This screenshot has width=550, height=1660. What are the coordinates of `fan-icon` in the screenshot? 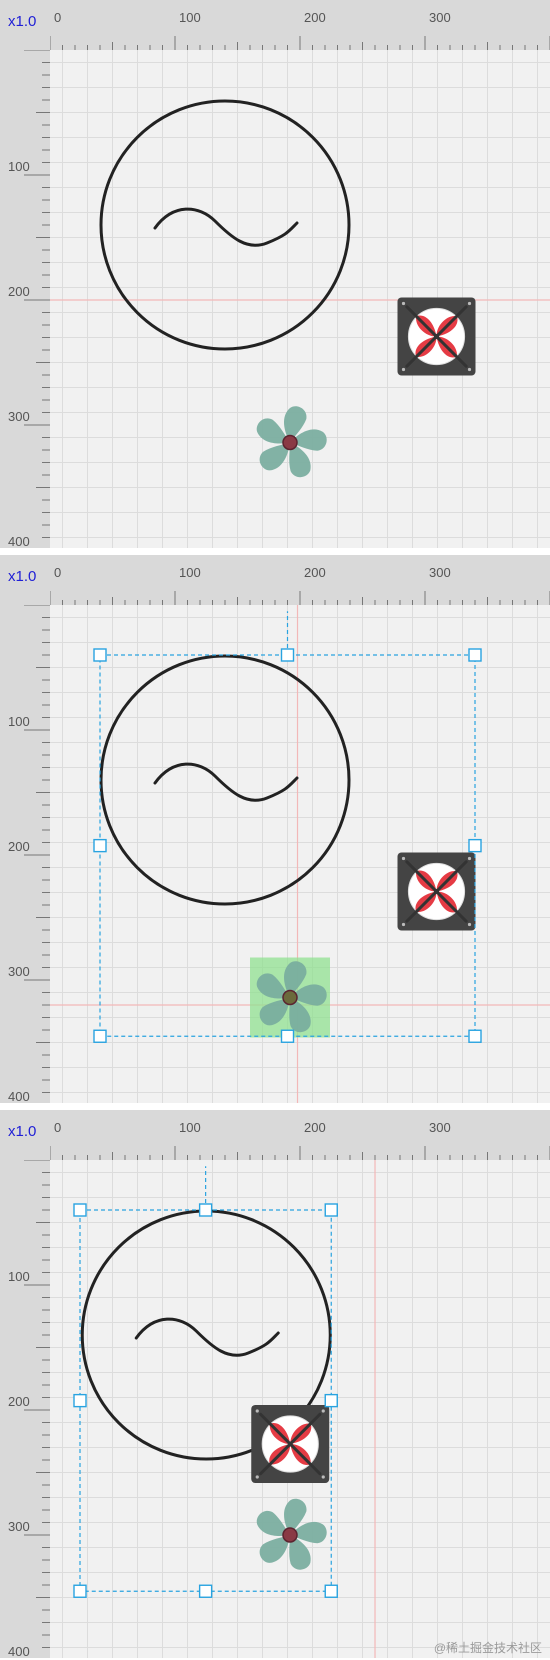 It's located at (290, 997).